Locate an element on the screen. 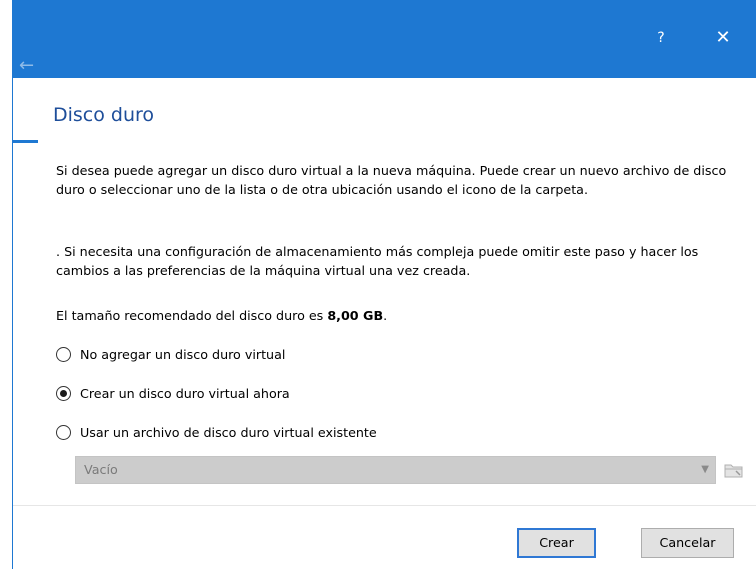 The width and height of the screenshot is (756, 569). disk-file-select: Vacío ▼ is located at coordinates (395, 470).